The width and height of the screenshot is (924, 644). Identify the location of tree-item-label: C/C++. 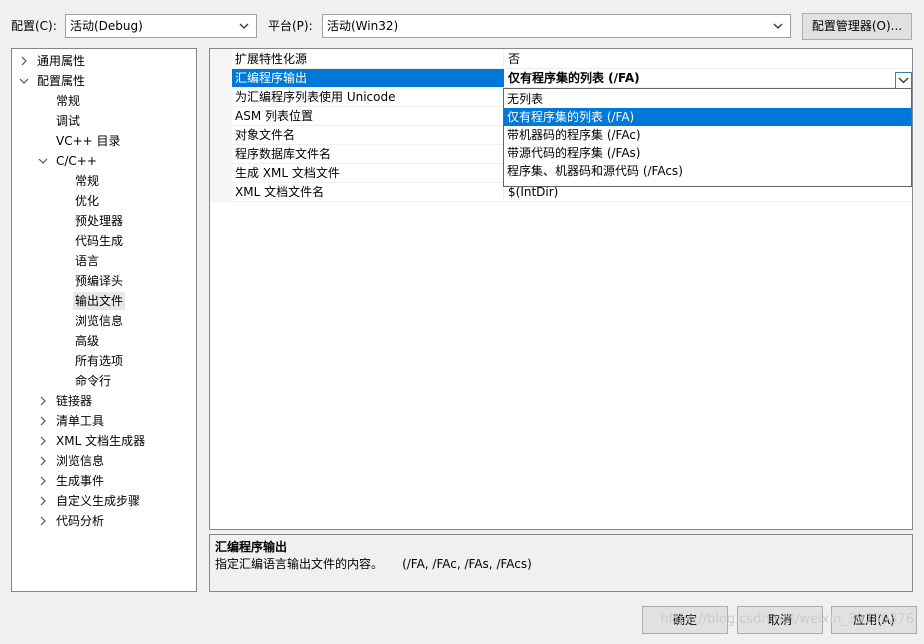
(76, 161).